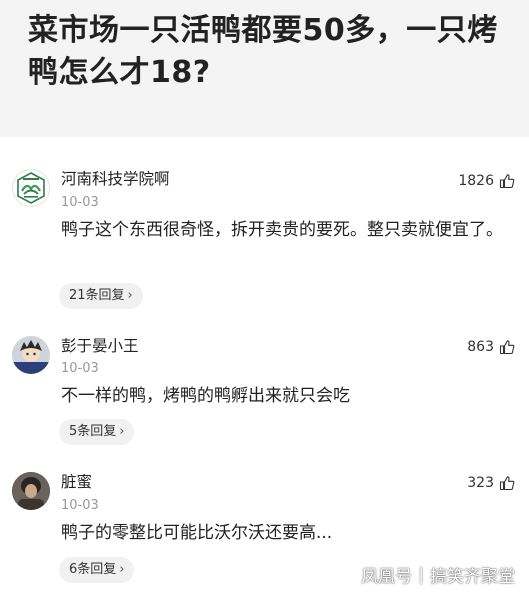  Describe the element at coordinates (115, 179) in the screenshot. I see `comment-username: 河南科技学院啊` at that location.